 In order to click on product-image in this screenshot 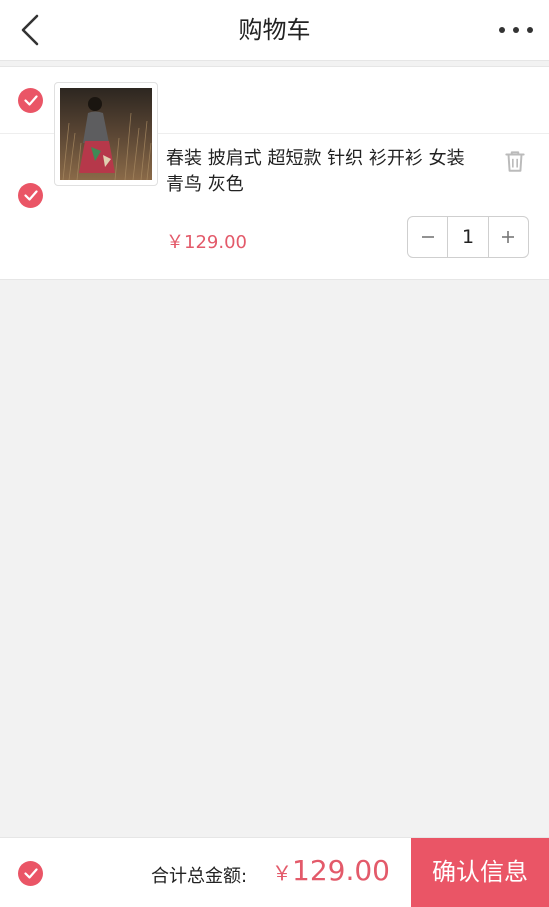, I will do `click(106, 134)`.